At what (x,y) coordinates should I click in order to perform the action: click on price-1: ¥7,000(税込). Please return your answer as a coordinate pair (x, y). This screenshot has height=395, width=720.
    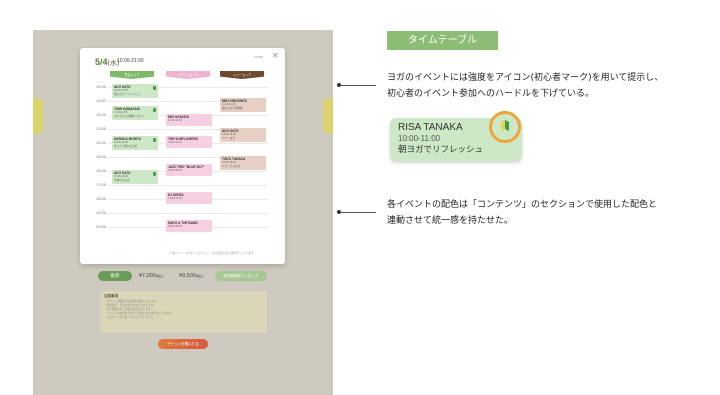
    Looking at the image, I should click on (151, 276).